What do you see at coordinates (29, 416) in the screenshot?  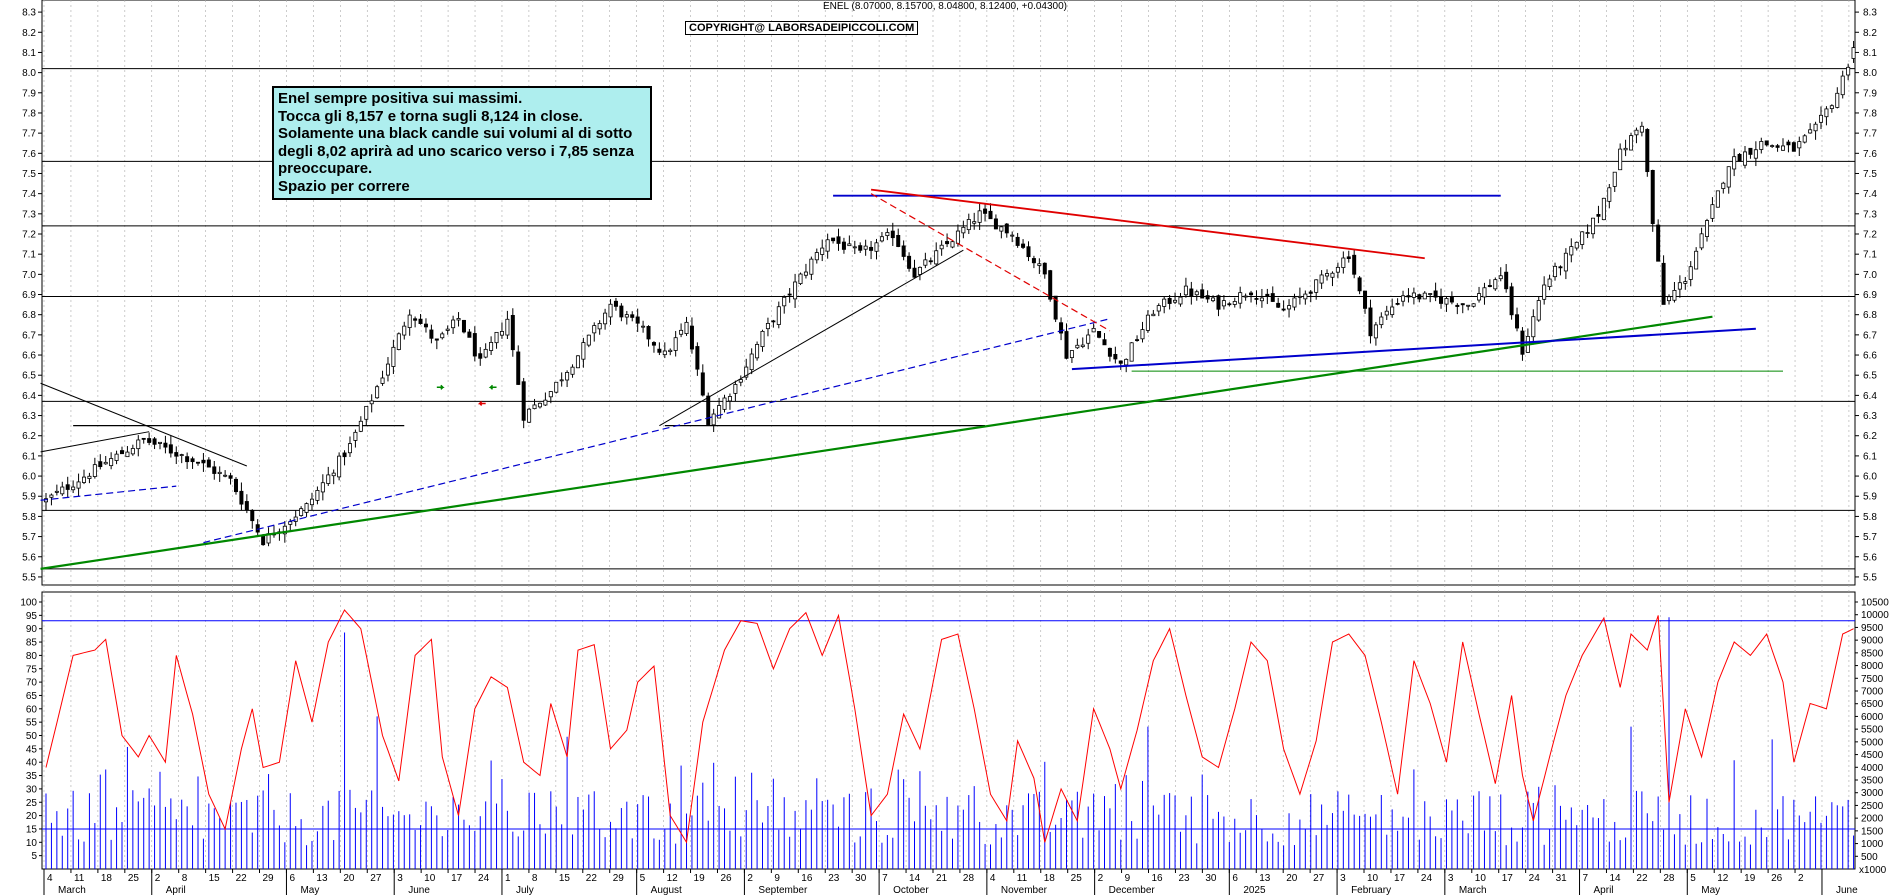 I see `price-tick-label: 6.3` at bounding box center [29, 416].